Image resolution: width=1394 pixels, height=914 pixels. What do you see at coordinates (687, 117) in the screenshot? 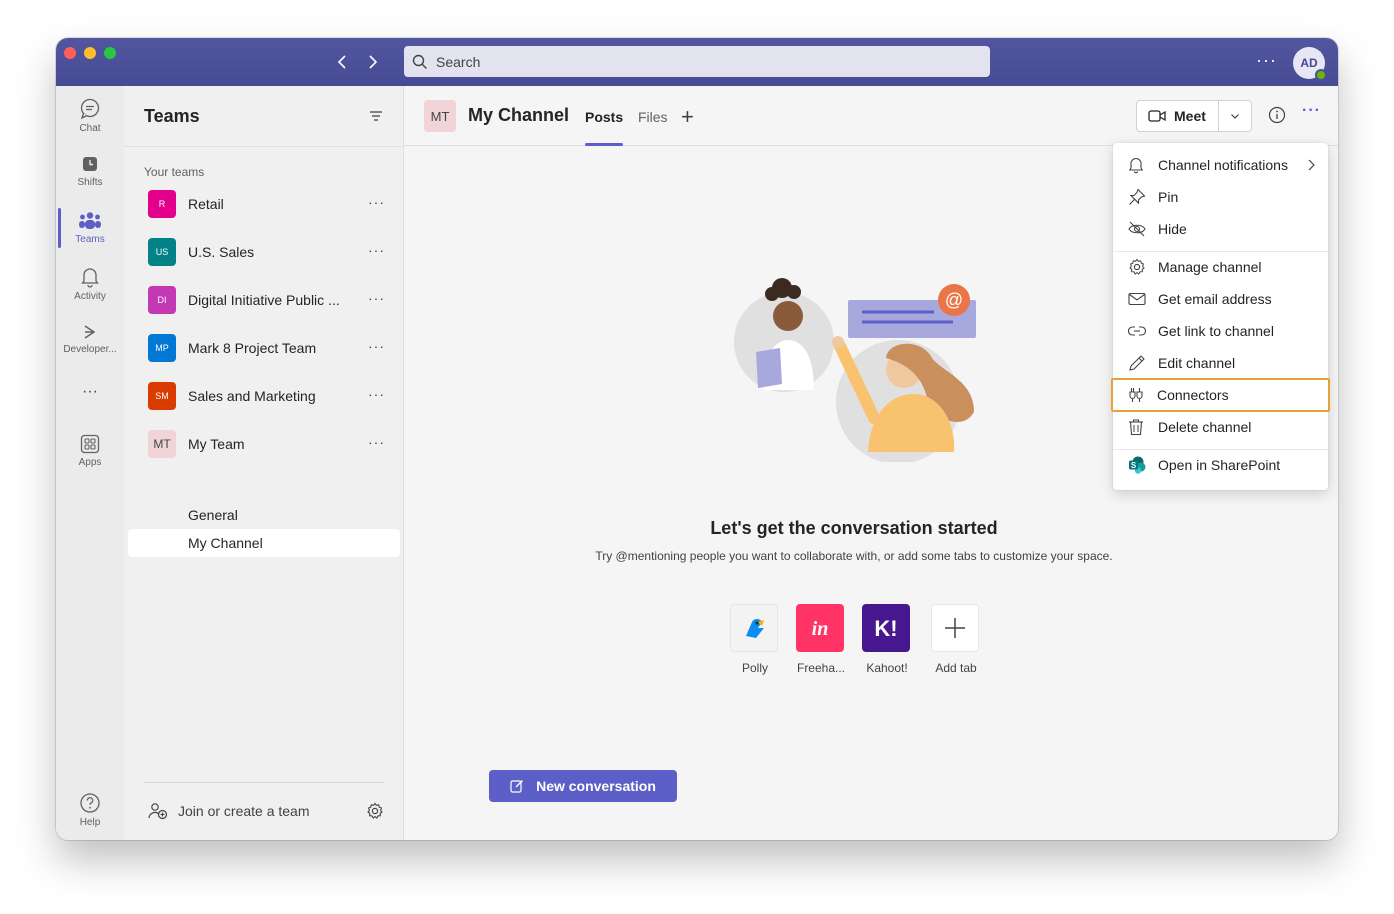
I see `add-tab-button: +` at bounding box center [687, 117].